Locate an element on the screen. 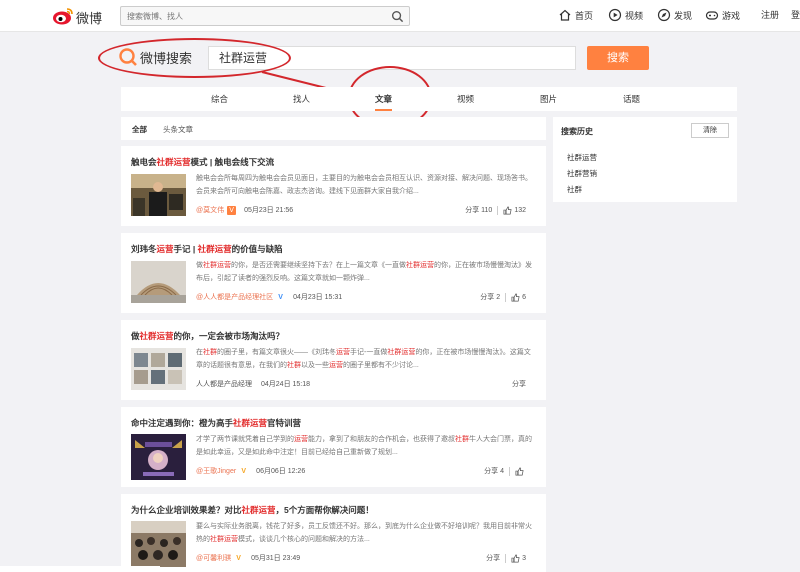 The width and height of the screenshot is (800, 572). article-time: 05月23日 21:56 is located at coordinates (269, 210).